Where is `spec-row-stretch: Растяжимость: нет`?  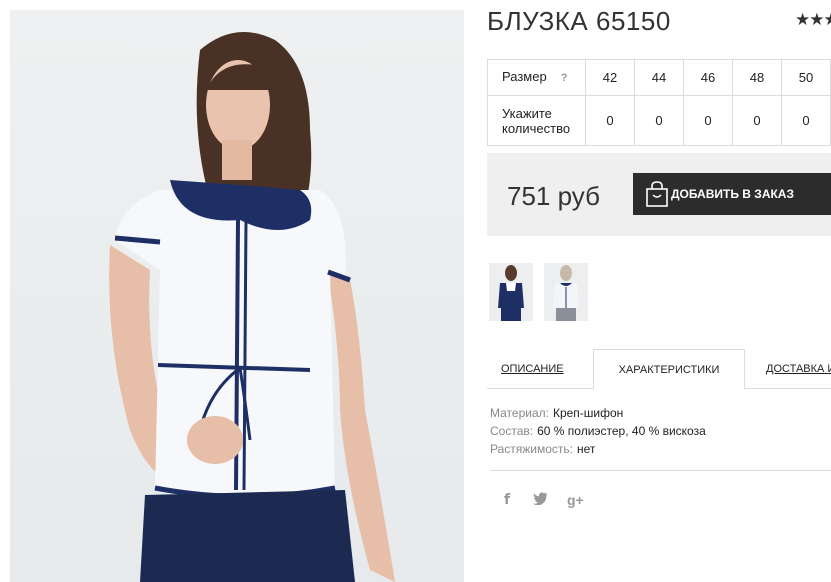 spec-row-stretch: Растяжимость: нет is located at coordinates (598, 449).